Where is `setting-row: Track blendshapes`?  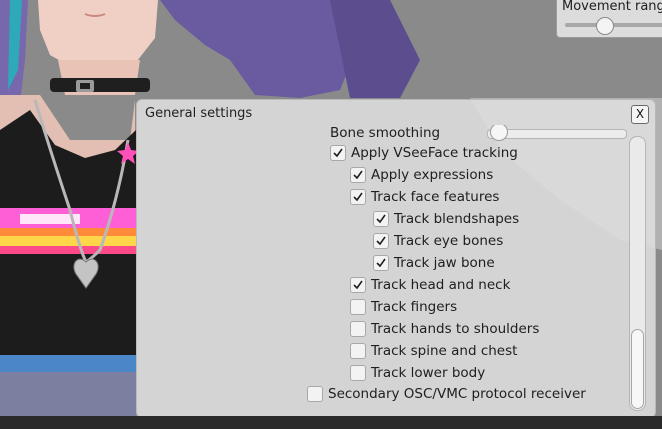 setting-row: Track blendshapes is located at coordinates (446, 219).